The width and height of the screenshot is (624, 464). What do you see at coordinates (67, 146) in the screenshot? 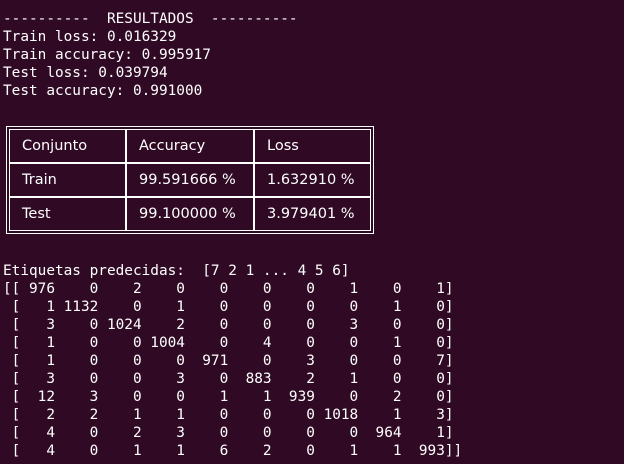
I see `header-cell-conjunto: Conjunto` at bounding box center [67, 146].